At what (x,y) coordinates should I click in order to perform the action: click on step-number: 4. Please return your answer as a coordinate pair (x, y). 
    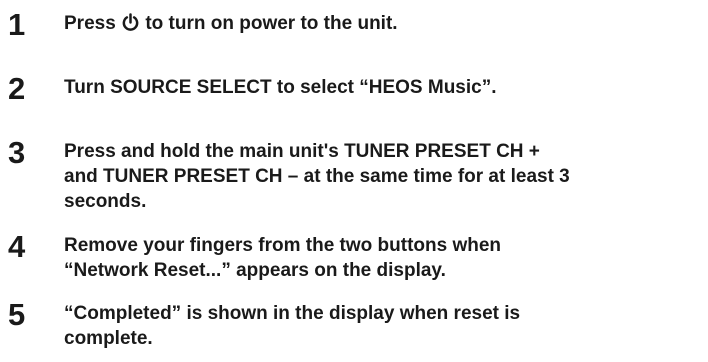
    Looking at the image, I should click on (17, 246).